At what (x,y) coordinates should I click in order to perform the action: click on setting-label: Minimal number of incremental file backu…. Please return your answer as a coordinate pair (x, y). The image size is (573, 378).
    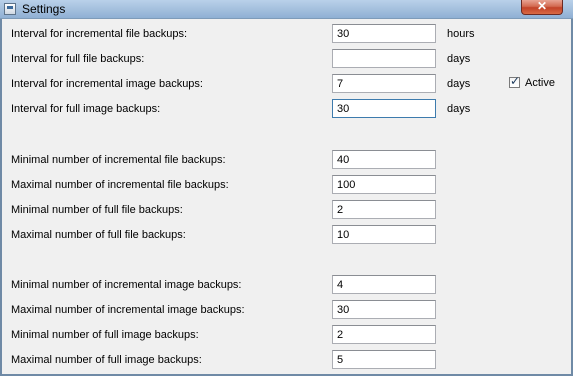
    Looking at the image, I should click on (118, 160).